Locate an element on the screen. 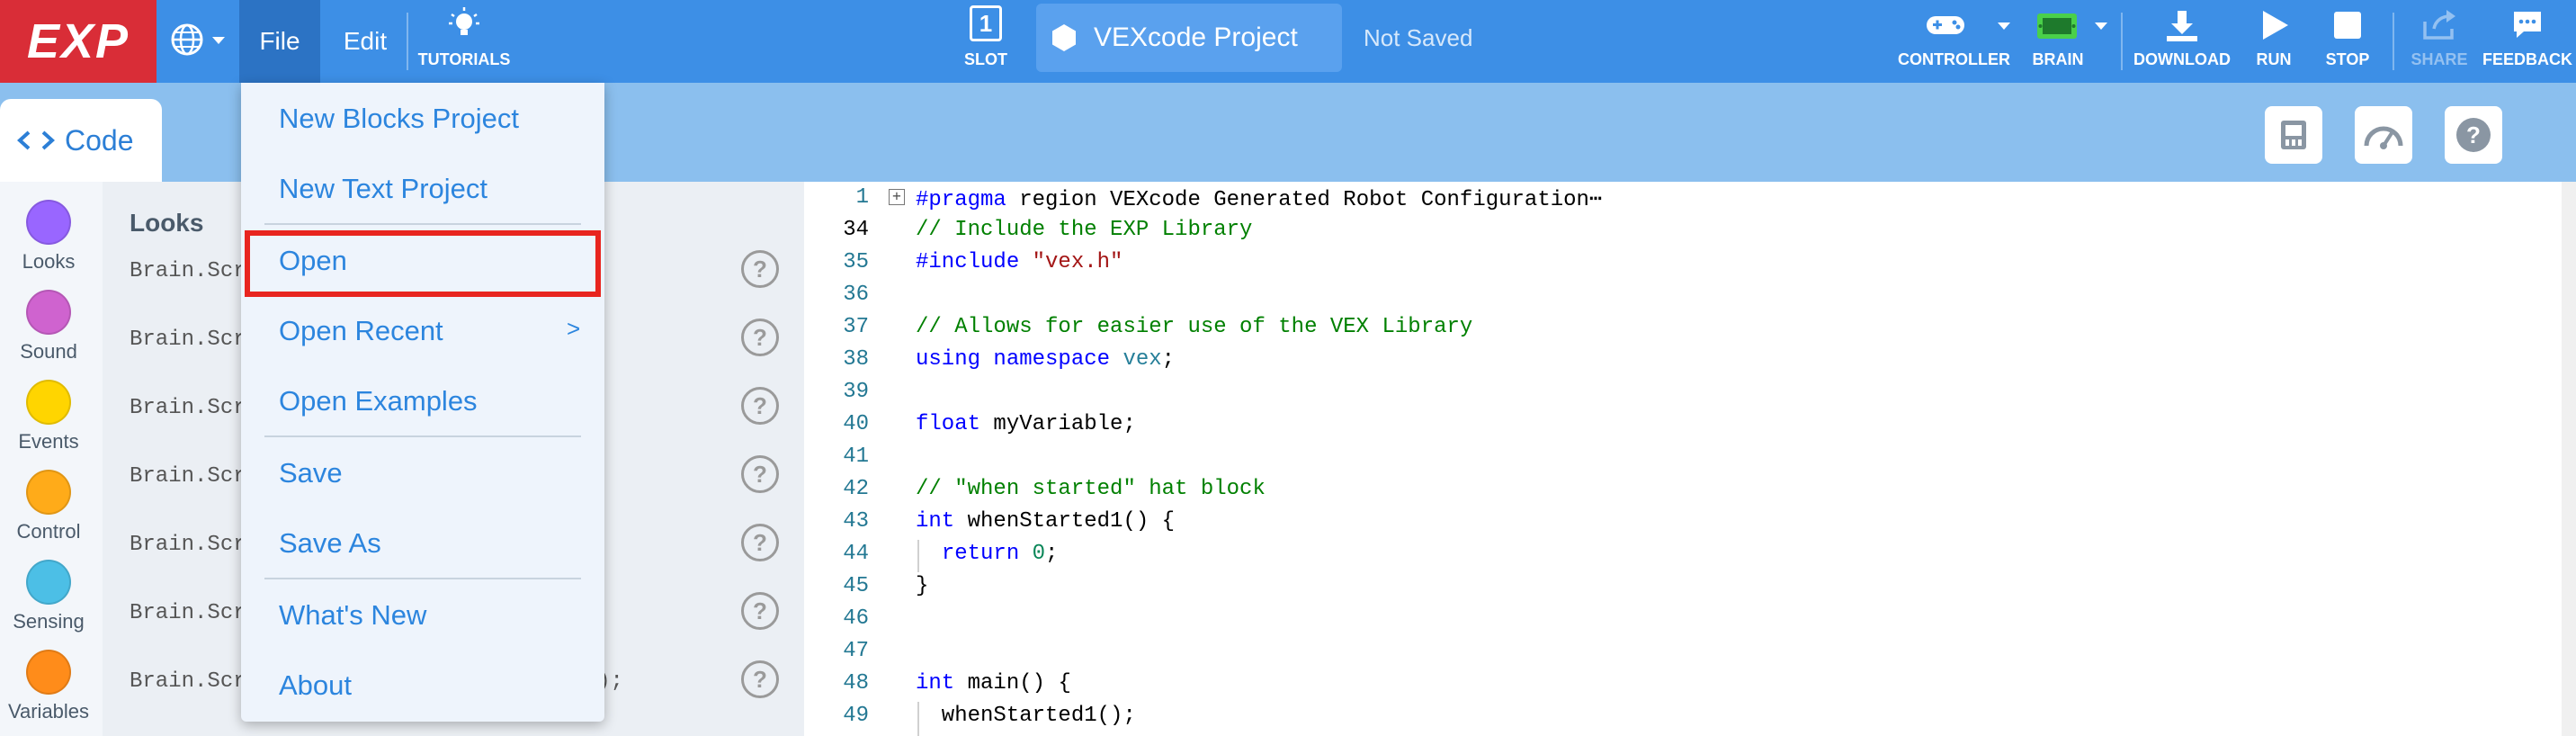 This screenshot has height=736, width=2576. play-icon is located at coordinates (2275, 26).